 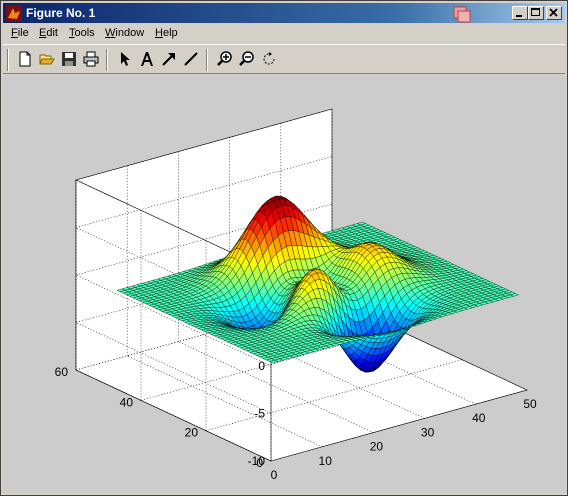 What do you see at coordinates (82, 33) in the screenshot?
I see `menu-tools: Tools` at bounding box center [82, 33].